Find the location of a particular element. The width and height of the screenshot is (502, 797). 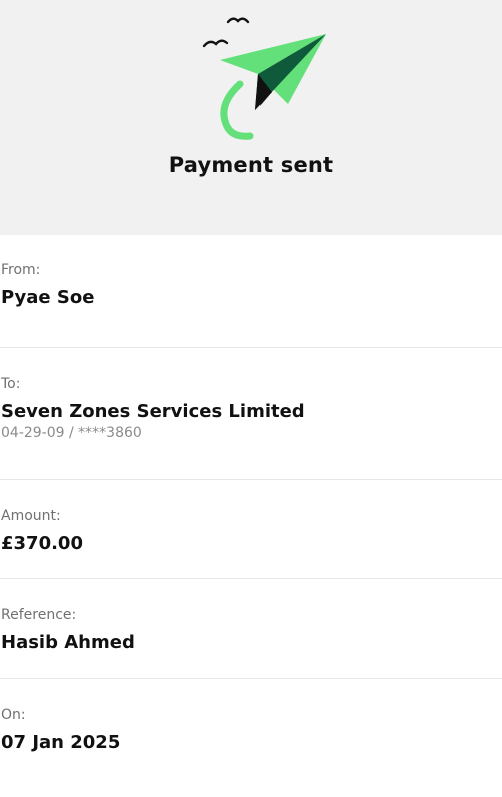

detail-row-amount: Amount: £370.00 is located at coordinates (251, 529).